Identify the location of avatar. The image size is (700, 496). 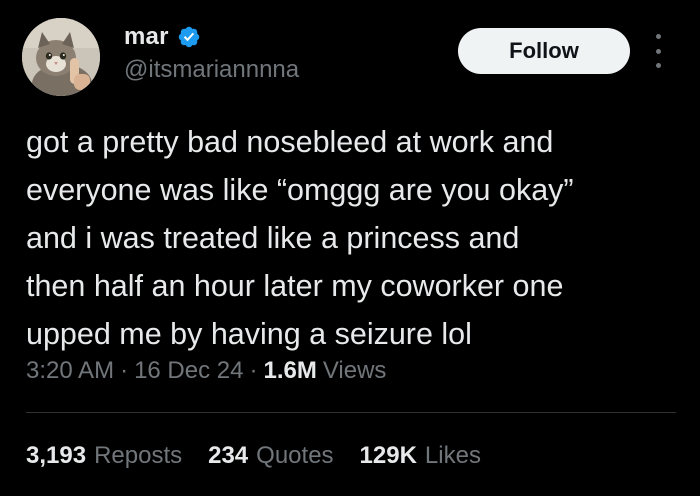
(61, 57).